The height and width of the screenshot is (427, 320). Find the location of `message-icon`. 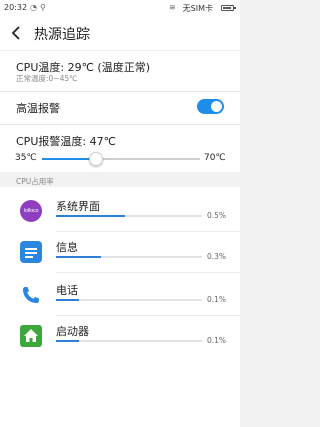

message-icon is located at coordinates (31, 252).